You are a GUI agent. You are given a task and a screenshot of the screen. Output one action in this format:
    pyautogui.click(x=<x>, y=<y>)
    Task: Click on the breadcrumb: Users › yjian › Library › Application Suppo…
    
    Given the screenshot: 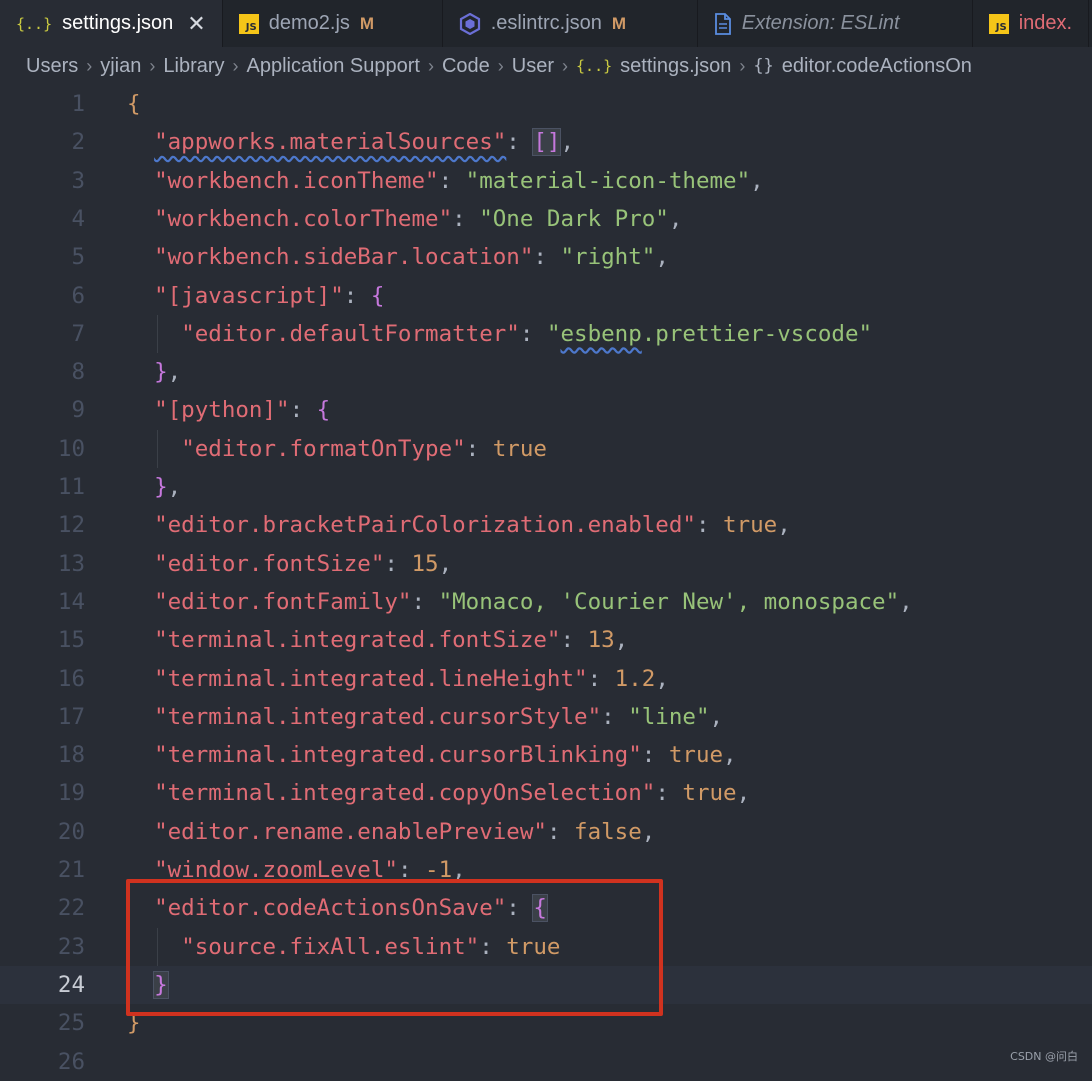 What is the action you would take?
    pyautogui.click(x=546, y=66)
    